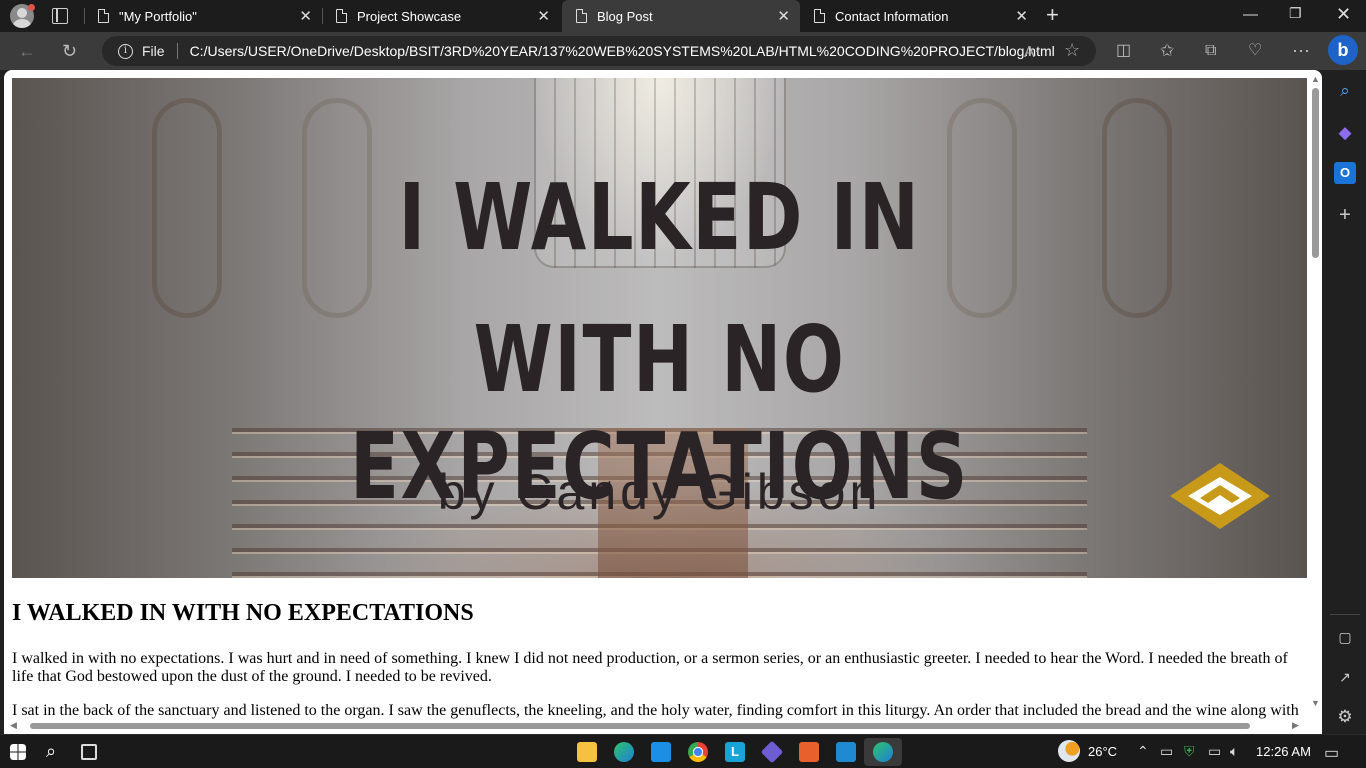 The height and width of the screenshot is (768, 1366). I want to click on address-separator, so click(177, 51).